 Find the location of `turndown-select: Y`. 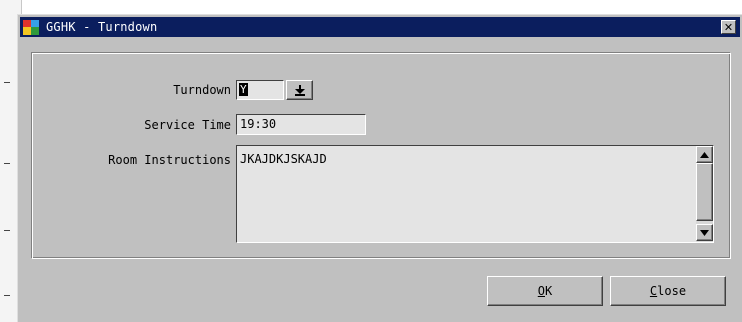

turndown-select: Y is located at coordinates (260, 90).